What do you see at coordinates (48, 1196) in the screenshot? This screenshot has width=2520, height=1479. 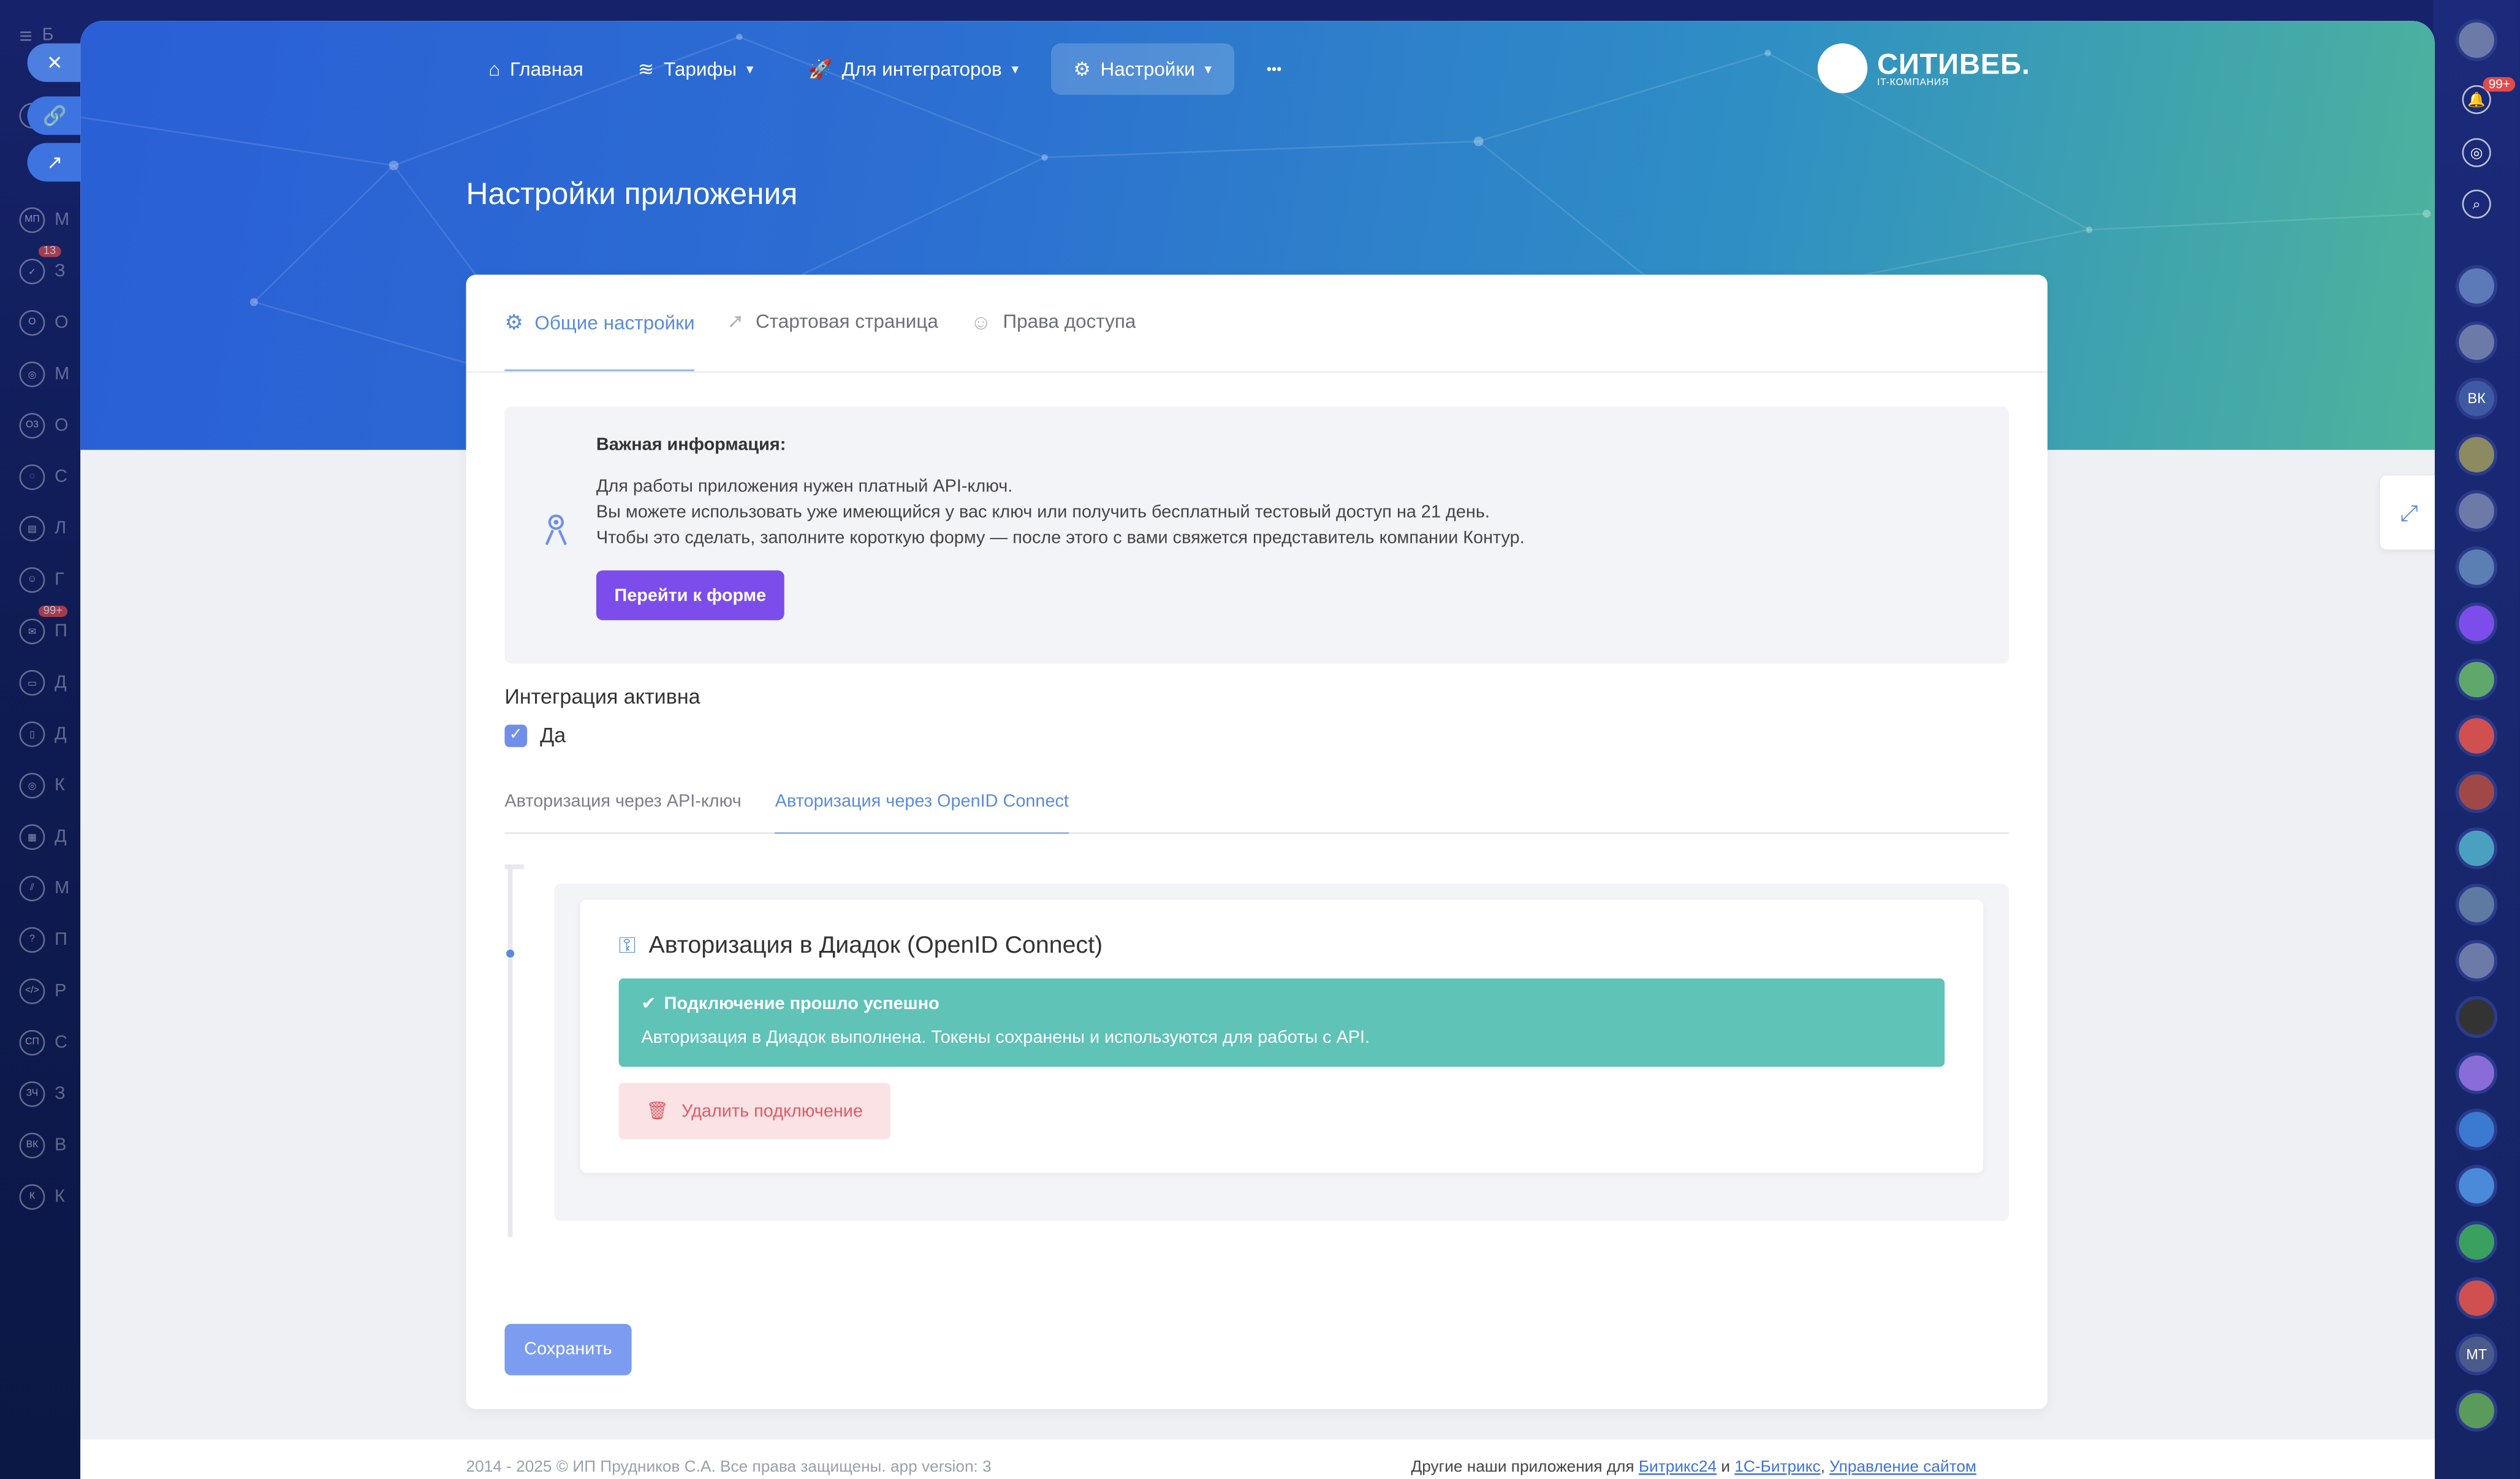 I see `menu-item: КК` at bounding box center [48, 1196].